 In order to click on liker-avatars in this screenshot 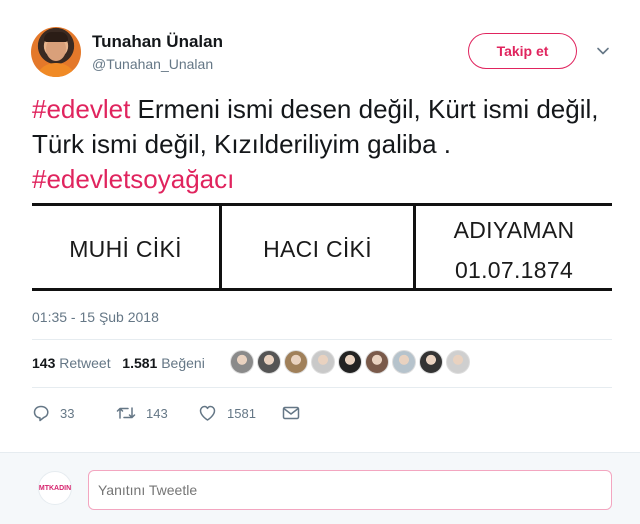, I will do `click(351, 363)`.